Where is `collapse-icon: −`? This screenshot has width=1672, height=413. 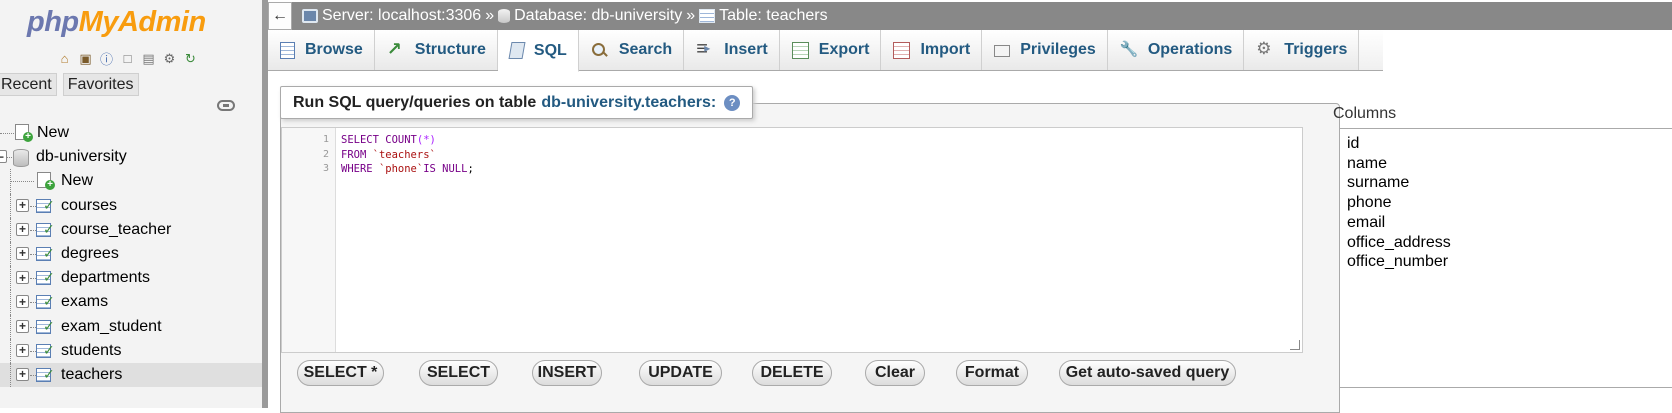 collapse-icon: − is located at coordinates (3, 157).